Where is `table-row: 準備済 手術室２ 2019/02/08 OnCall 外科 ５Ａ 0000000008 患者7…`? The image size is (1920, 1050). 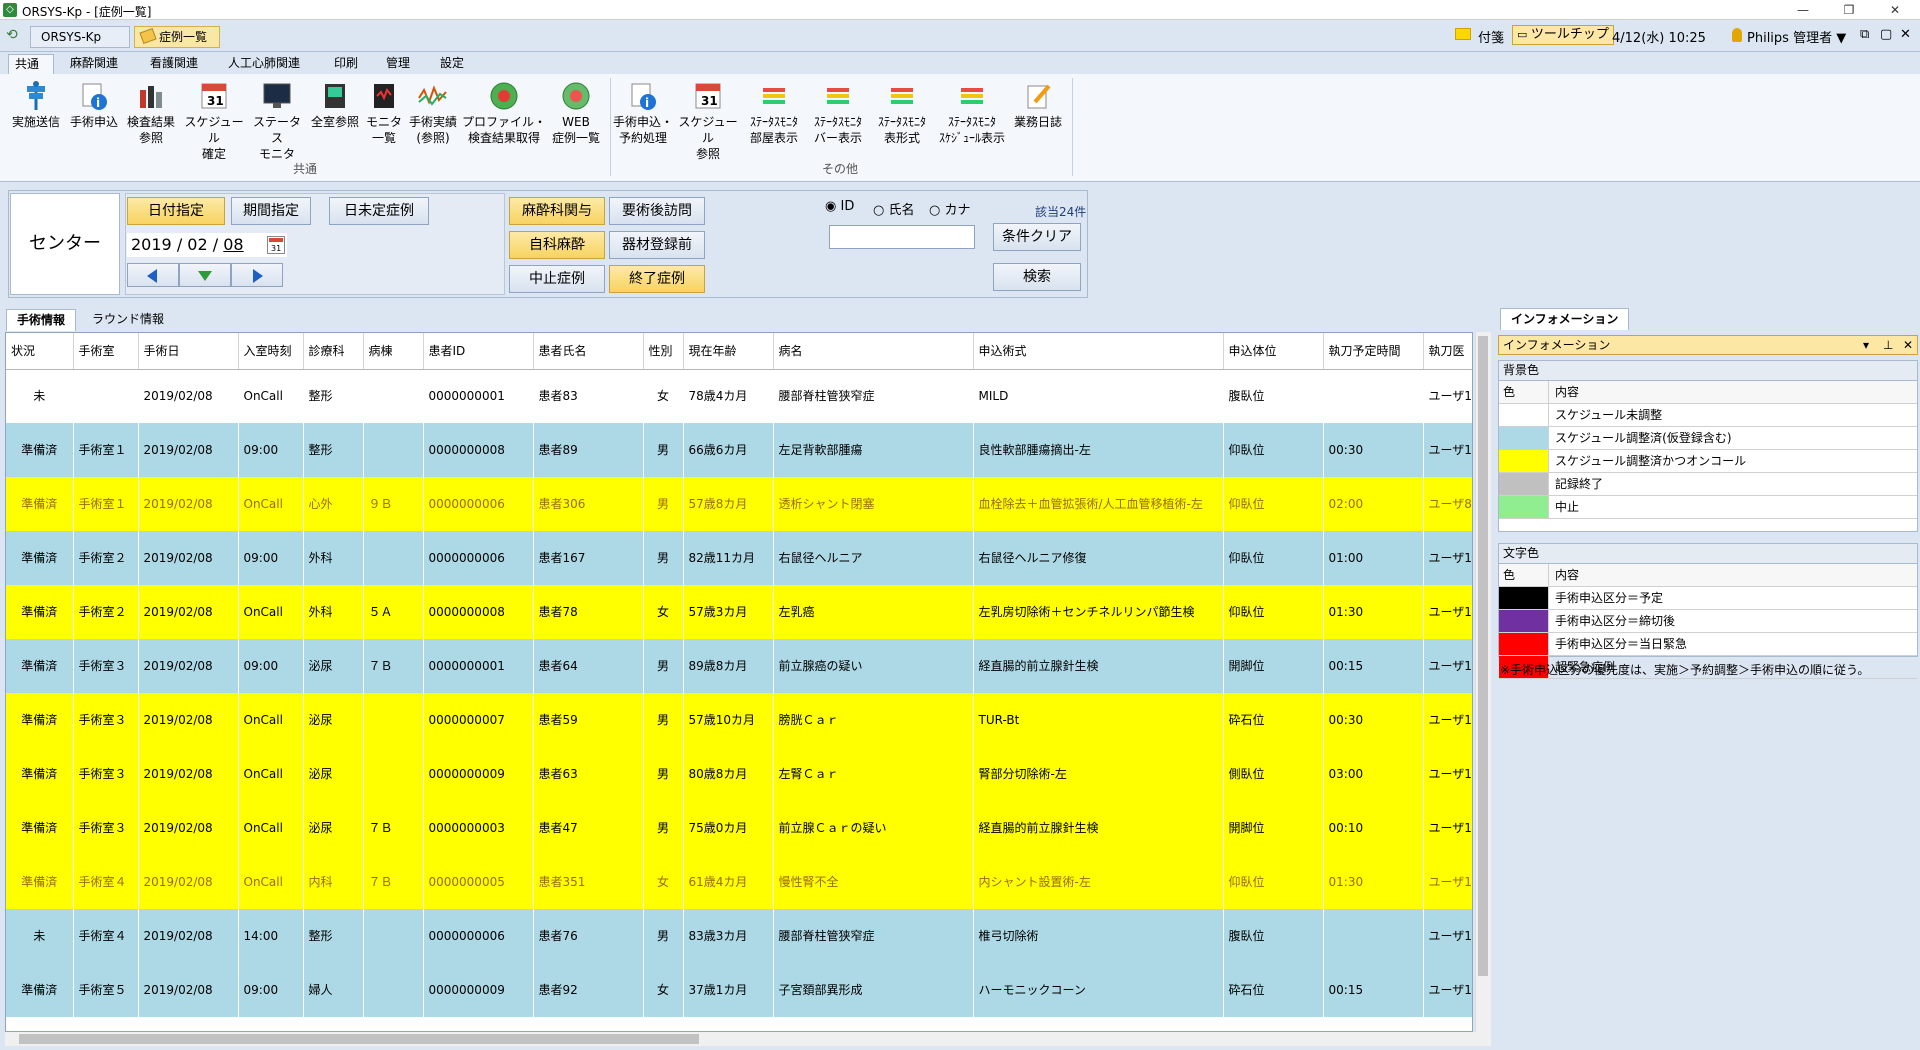
table-row: 準備済 手術室２ 2019/02/08 OnCall 外科 ５Ａ 0000000008 患者7… is located at coordinates (739, 612).